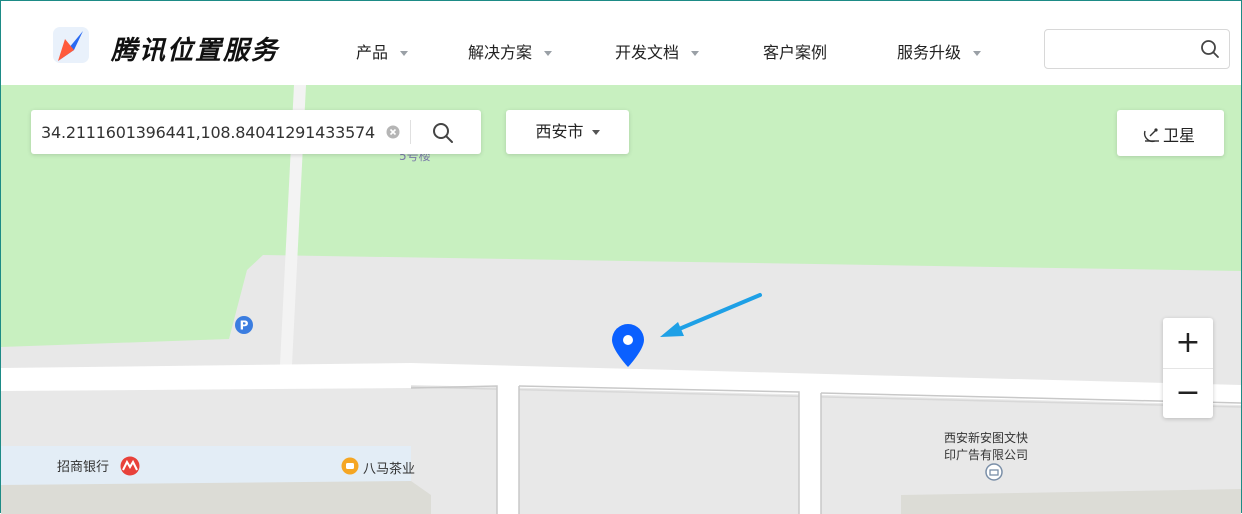 The height and width of the screenshot is (514, 1242). I want to click on zoom-control: + −, so click(1188, 368).